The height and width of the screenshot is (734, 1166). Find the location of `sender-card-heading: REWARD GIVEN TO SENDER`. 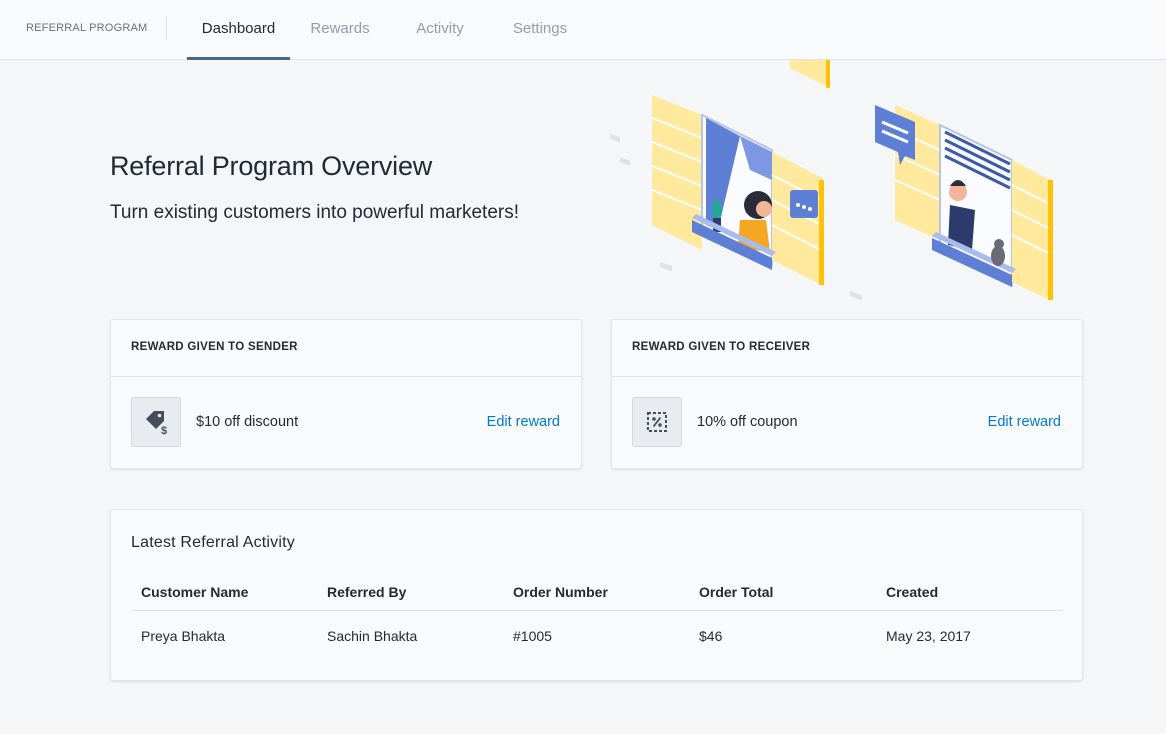

sender-card-heading: REWARD GIVEN TO SENDER is located at coordinates (346, 348).